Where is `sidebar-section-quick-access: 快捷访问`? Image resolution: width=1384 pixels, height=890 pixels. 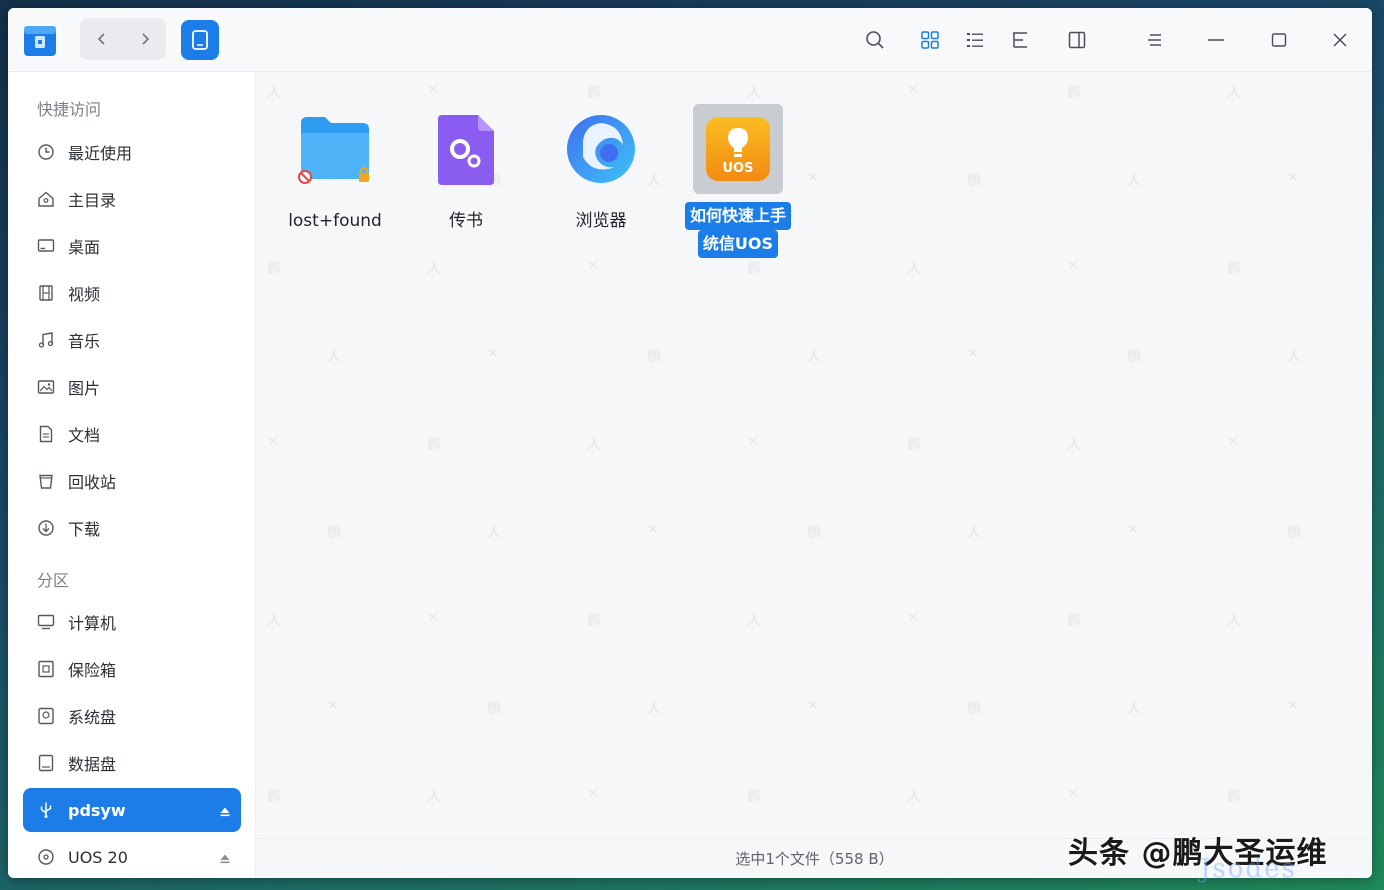
sidebar-section-quick-access: 快捷访问 is located at coordinates (69, 109).